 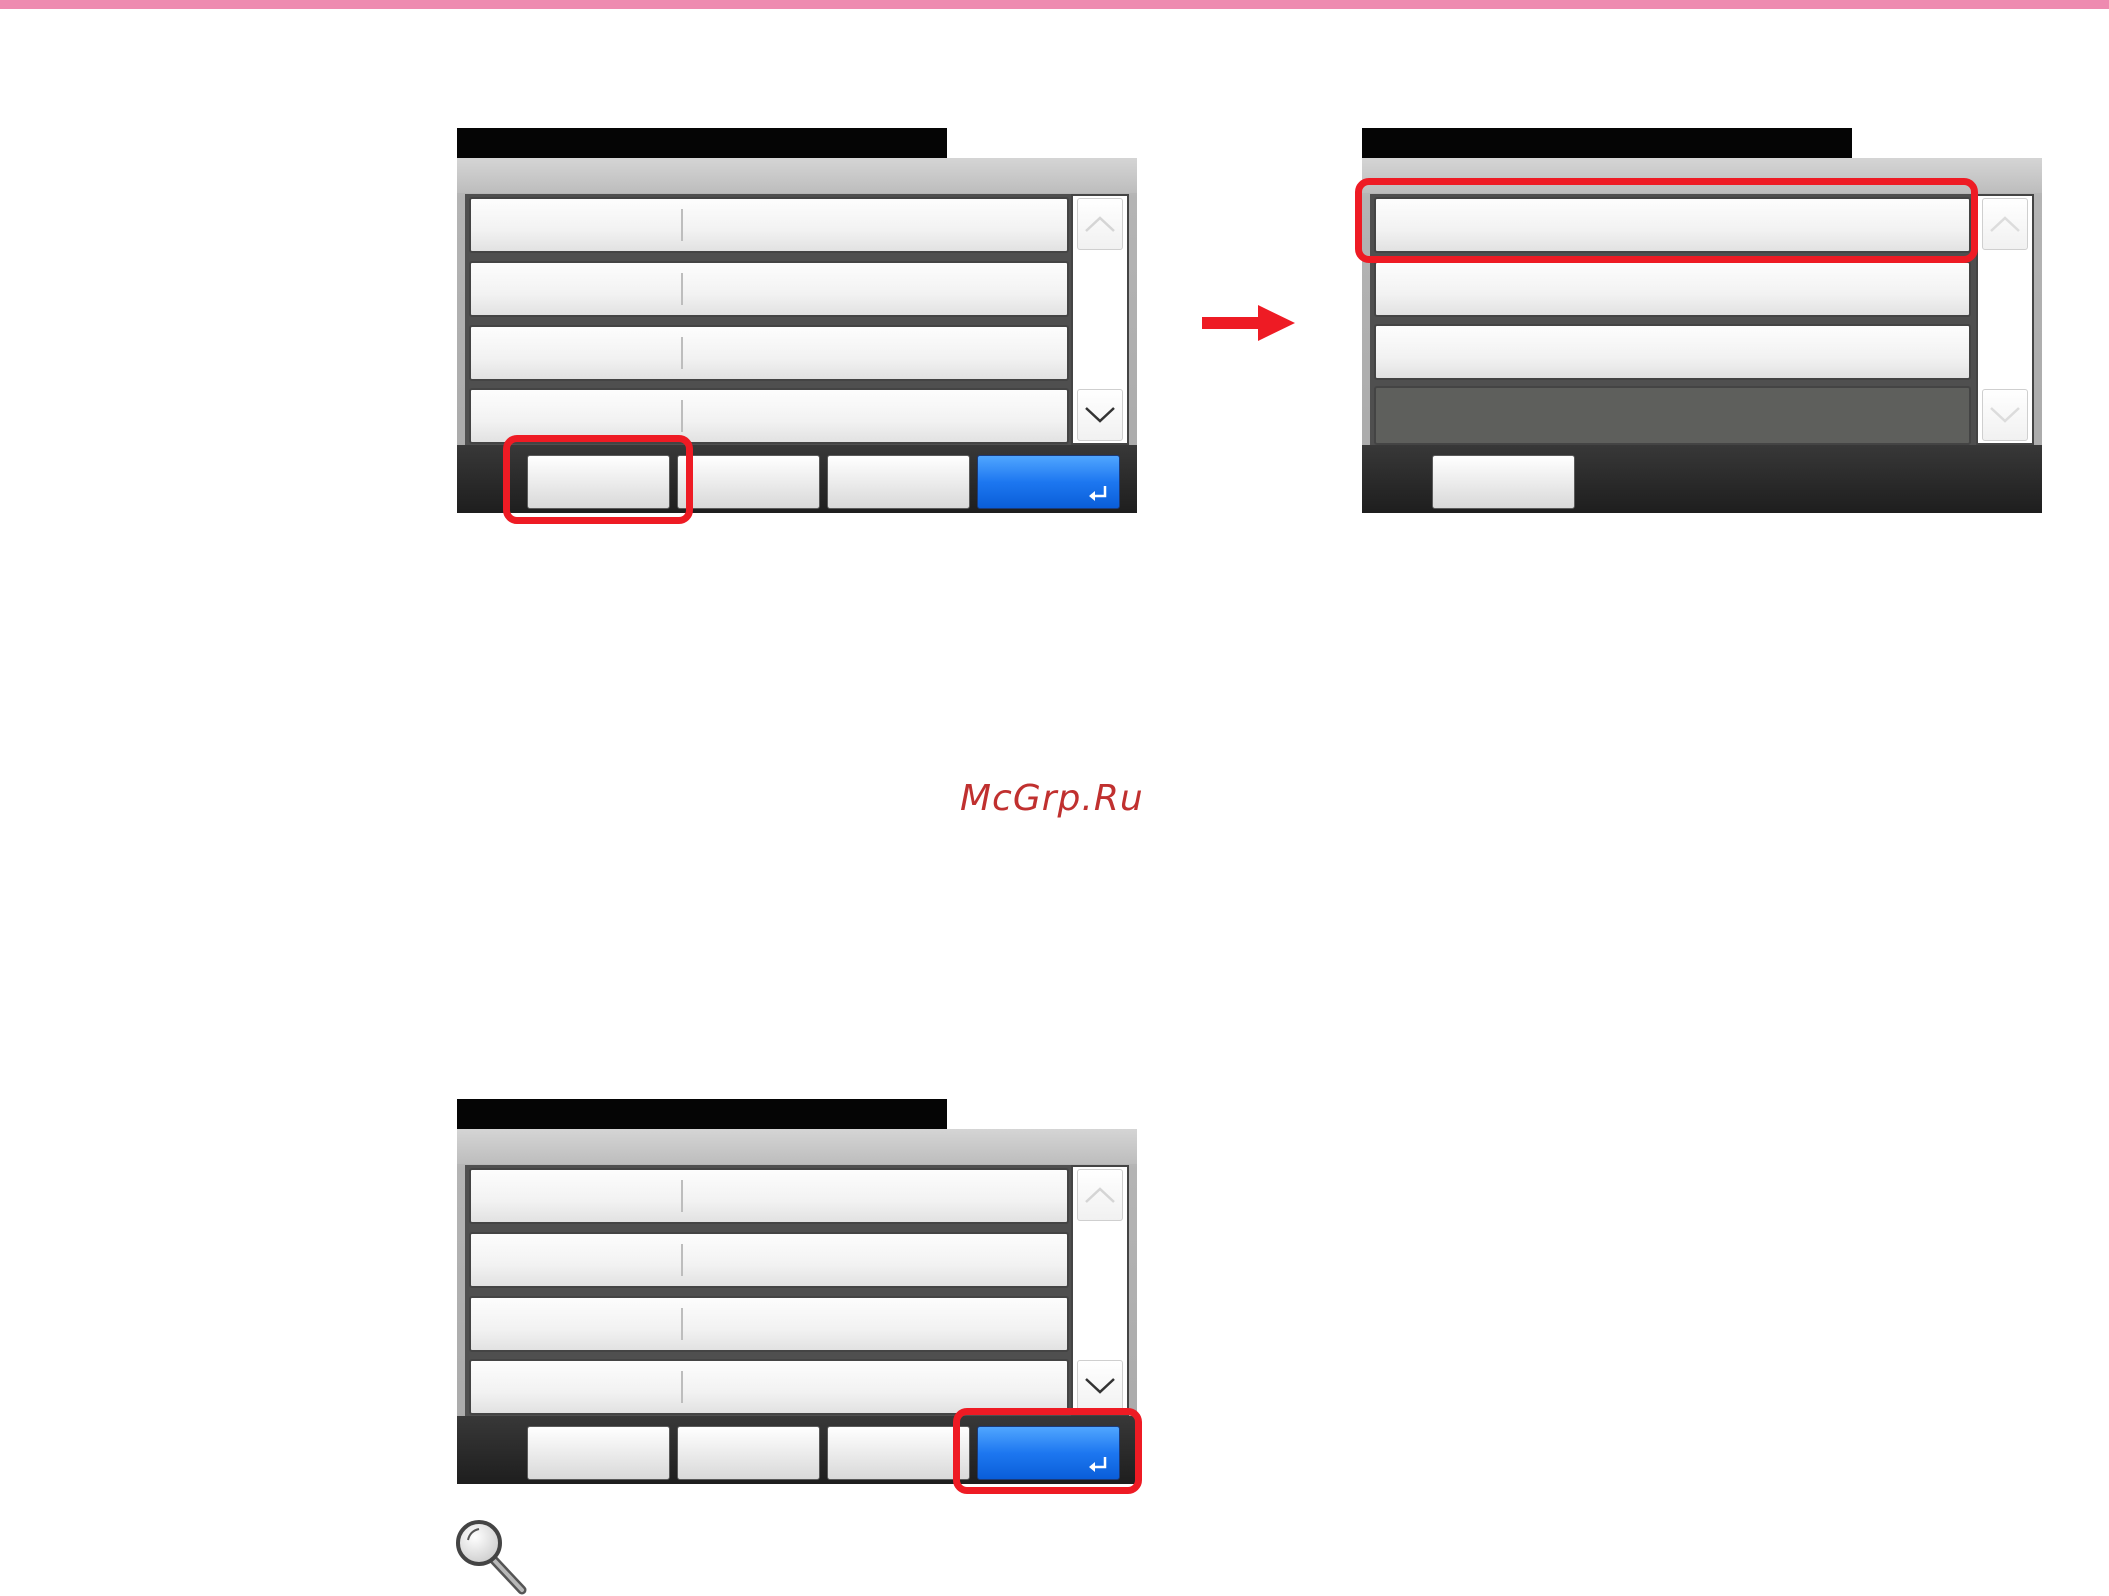 What do you see at coordinates (1248, 323) in the screenshot?
I see `arrow-right-icon` at bounding box center [1248, 323].